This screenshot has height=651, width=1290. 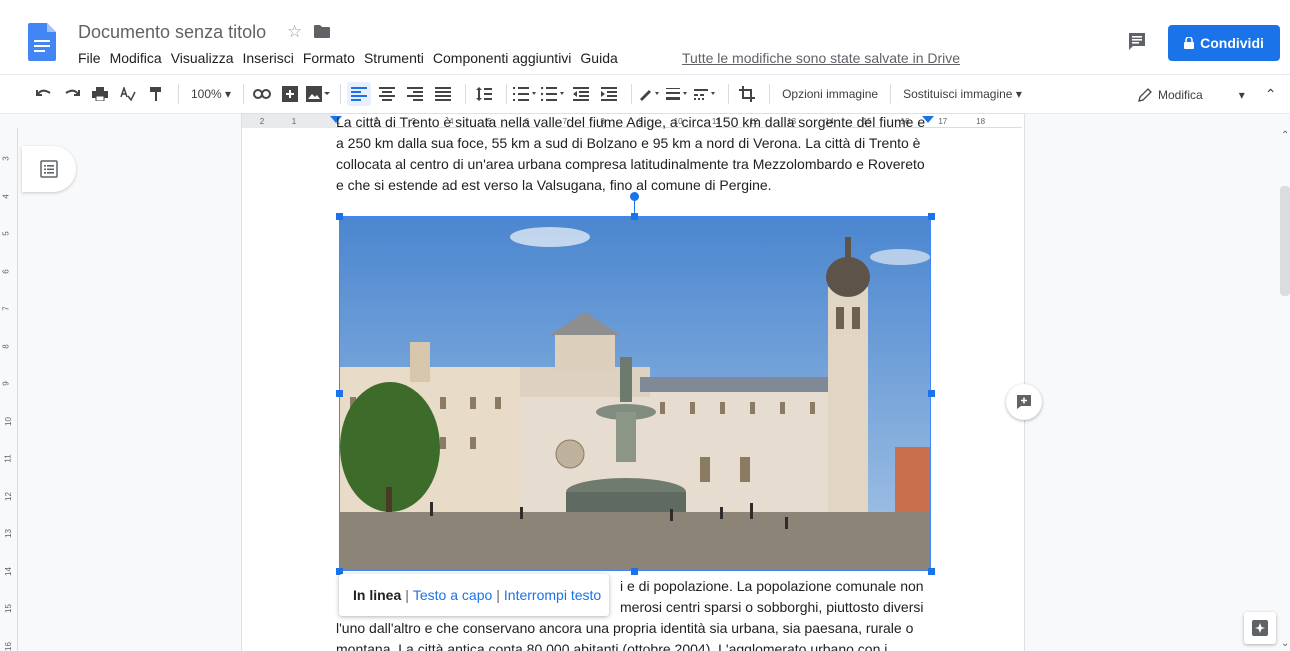 I want to click on undo-icon, so click(x=44, y=94).